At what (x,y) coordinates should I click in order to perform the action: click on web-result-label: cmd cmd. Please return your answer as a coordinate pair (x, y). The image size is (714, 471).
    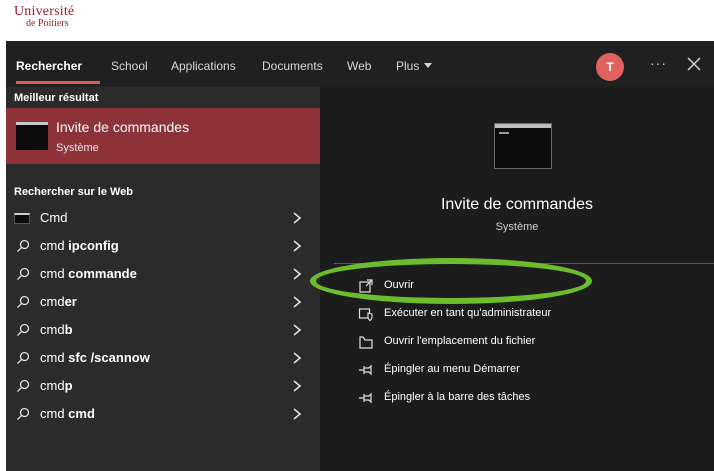
    Looking at the image, I should click on (67, 413).